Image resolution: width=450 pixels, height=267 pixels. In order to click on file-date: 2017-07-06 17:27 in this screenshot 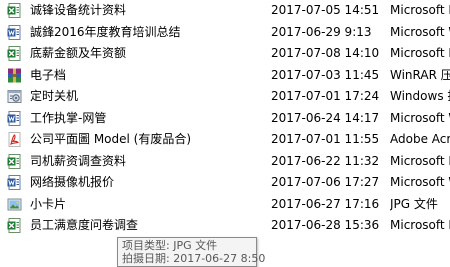, I will do `click(325, 182)`.